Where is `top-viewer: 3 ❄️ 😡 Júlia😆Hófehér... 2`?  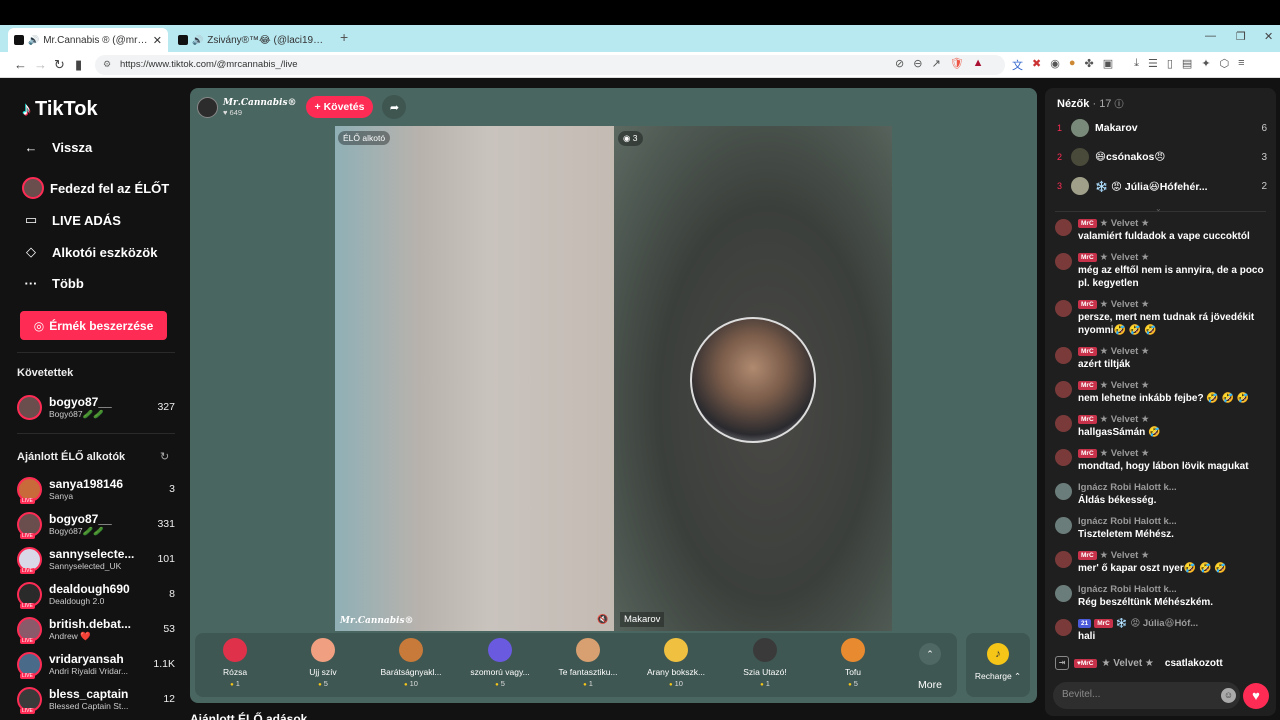
top-viewer: 3 ❄️ 😡 Júlia😆Hófehér... 2 is located at coordinates (1162, 186).